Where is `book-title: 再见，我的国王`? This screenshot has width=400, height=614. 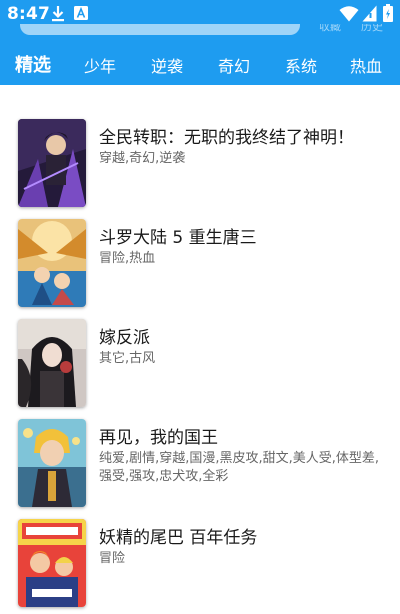
book-title: 再见，我的国王 is located at coordinates (158, 438).